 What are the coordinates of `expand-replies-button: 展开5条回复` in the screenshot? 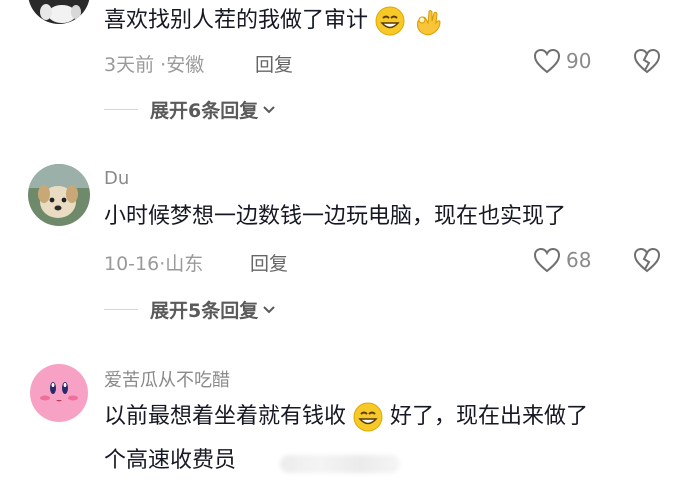 It's located at (190, 309).